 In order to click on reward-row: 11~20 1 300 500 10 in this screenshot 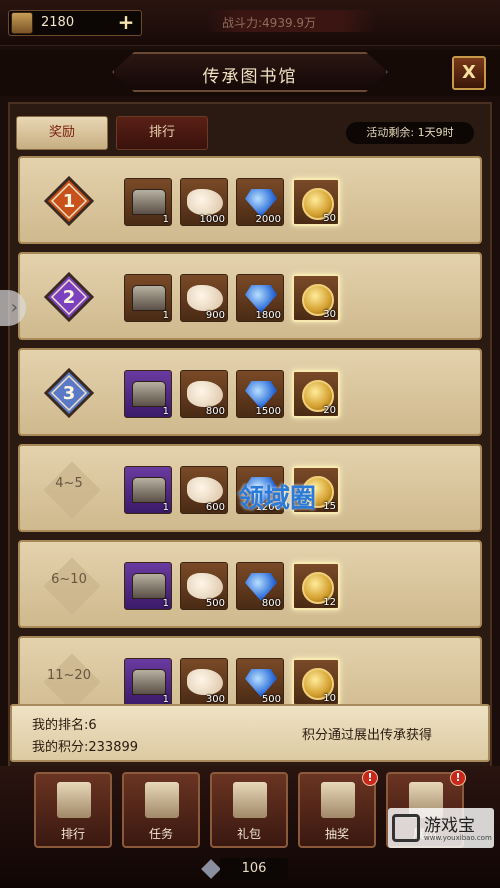, I will do `click(250, 670)`.